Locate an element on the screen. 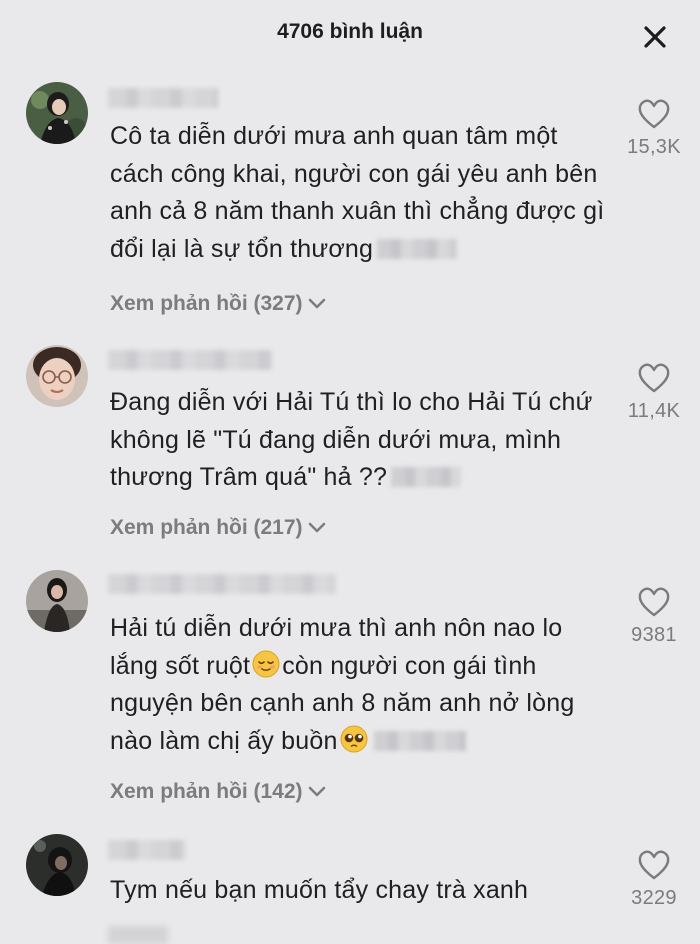 The height and width of the screenshot is (944, 700). view-replies-button: Xem phản hồi (142) is located at coordinates (218, 792).